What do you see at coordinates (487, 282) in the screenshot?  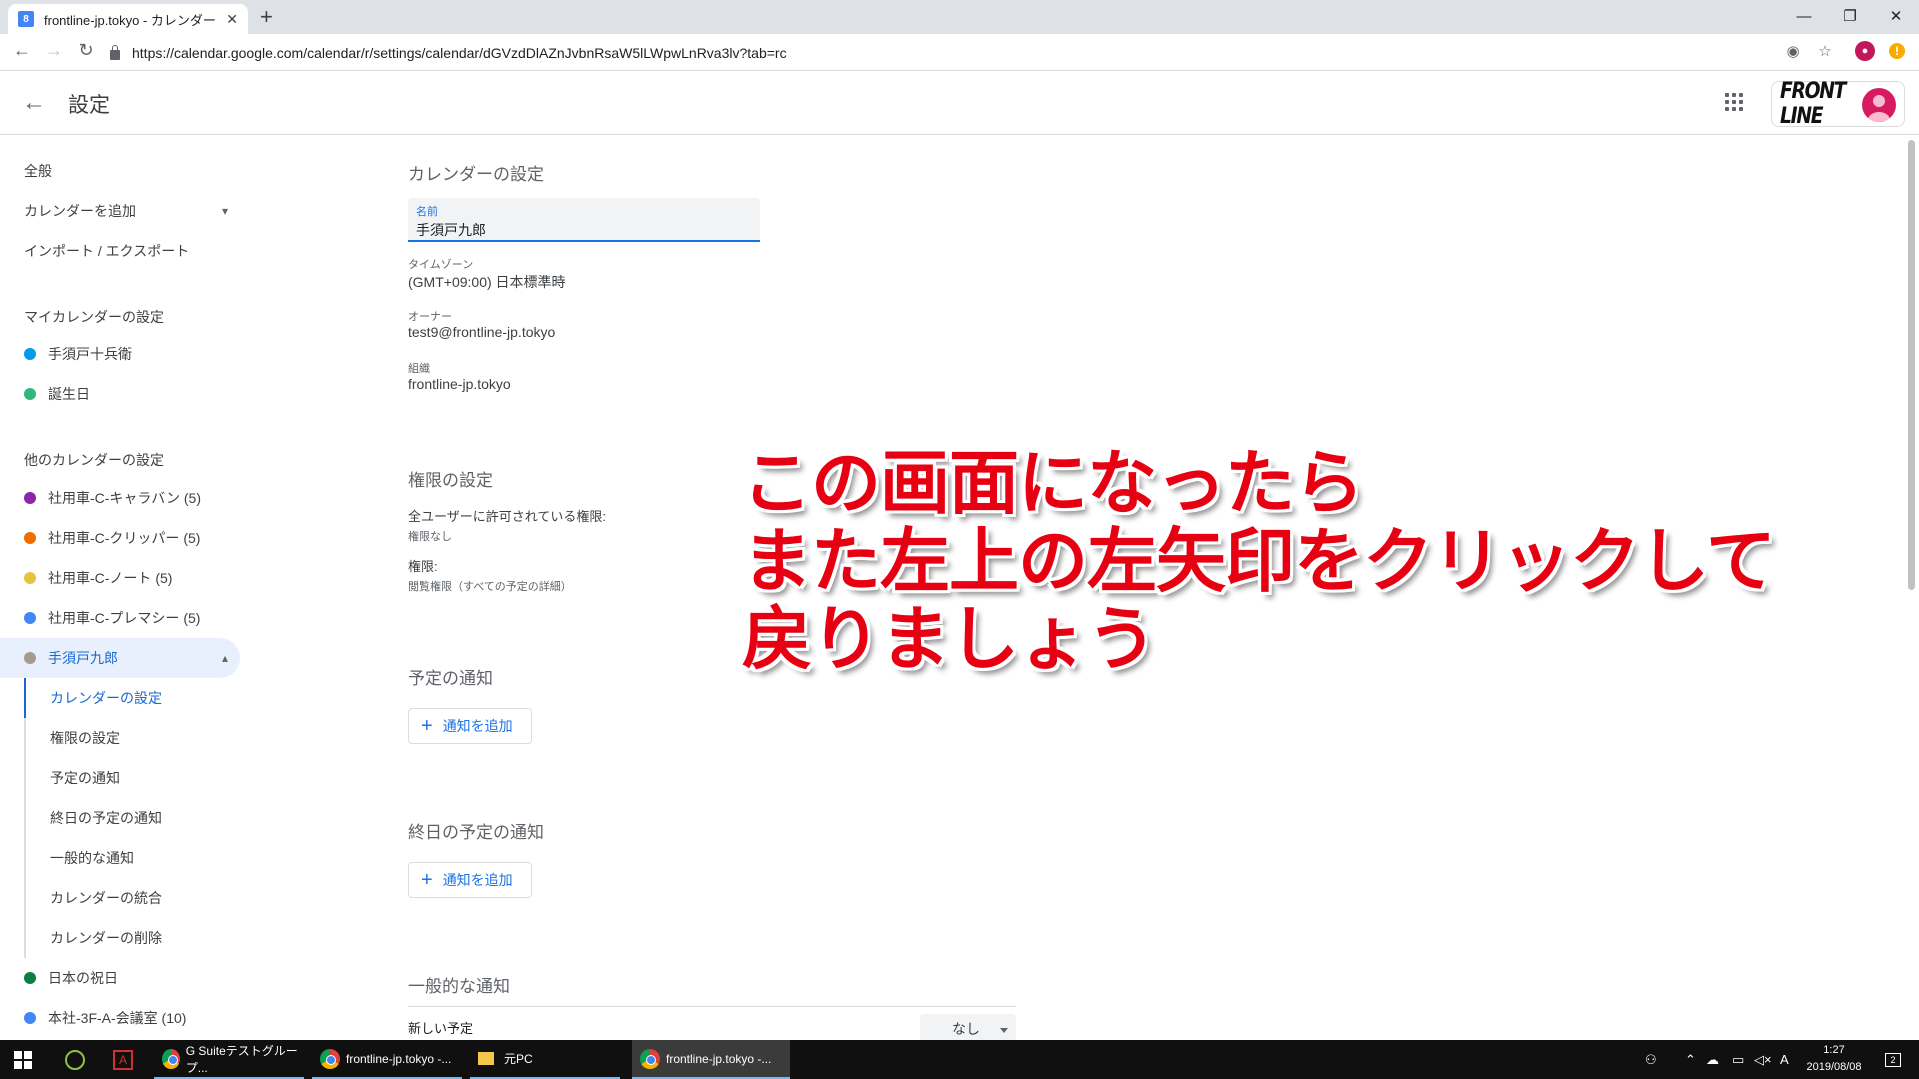 I see `timezone-value: (GMT+09:00) 日本標準時` at bounding box center [487, 282].